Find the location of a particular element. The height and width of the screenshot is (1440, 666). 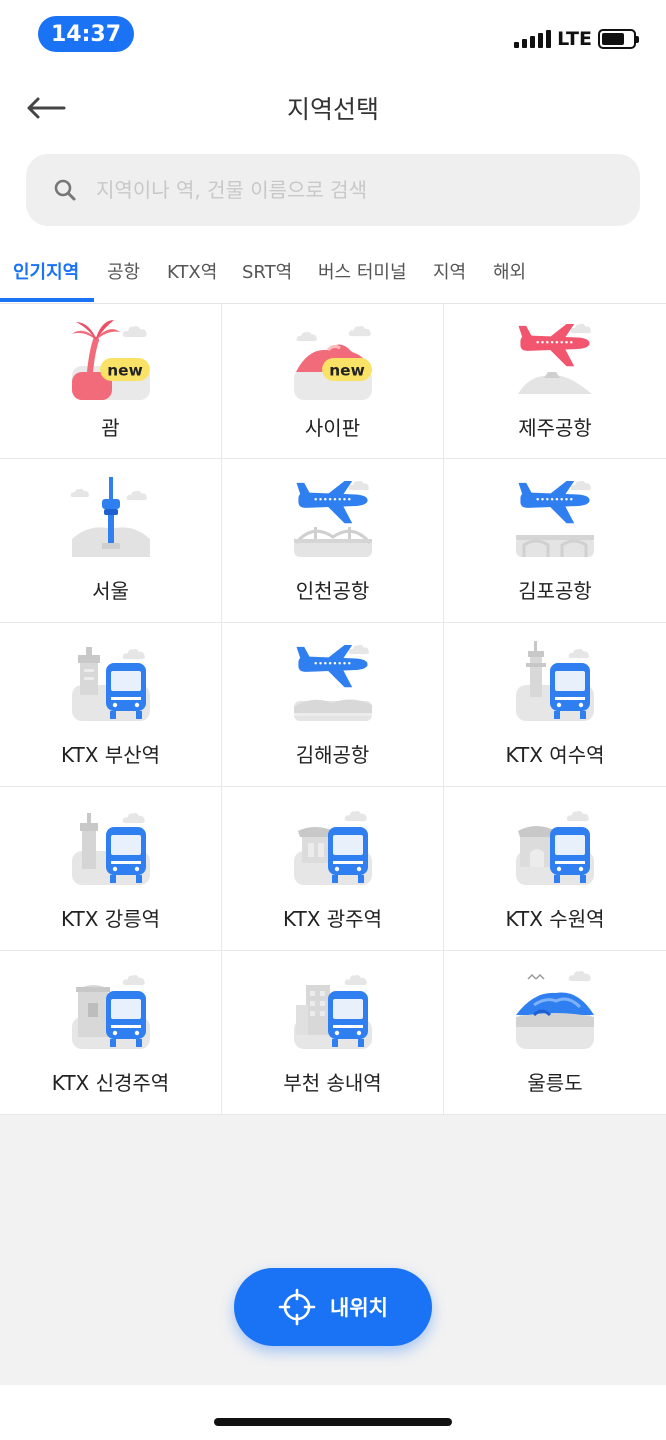

tab-bus-terminal: 버스 터미널 is located at coordinates (362, 271).